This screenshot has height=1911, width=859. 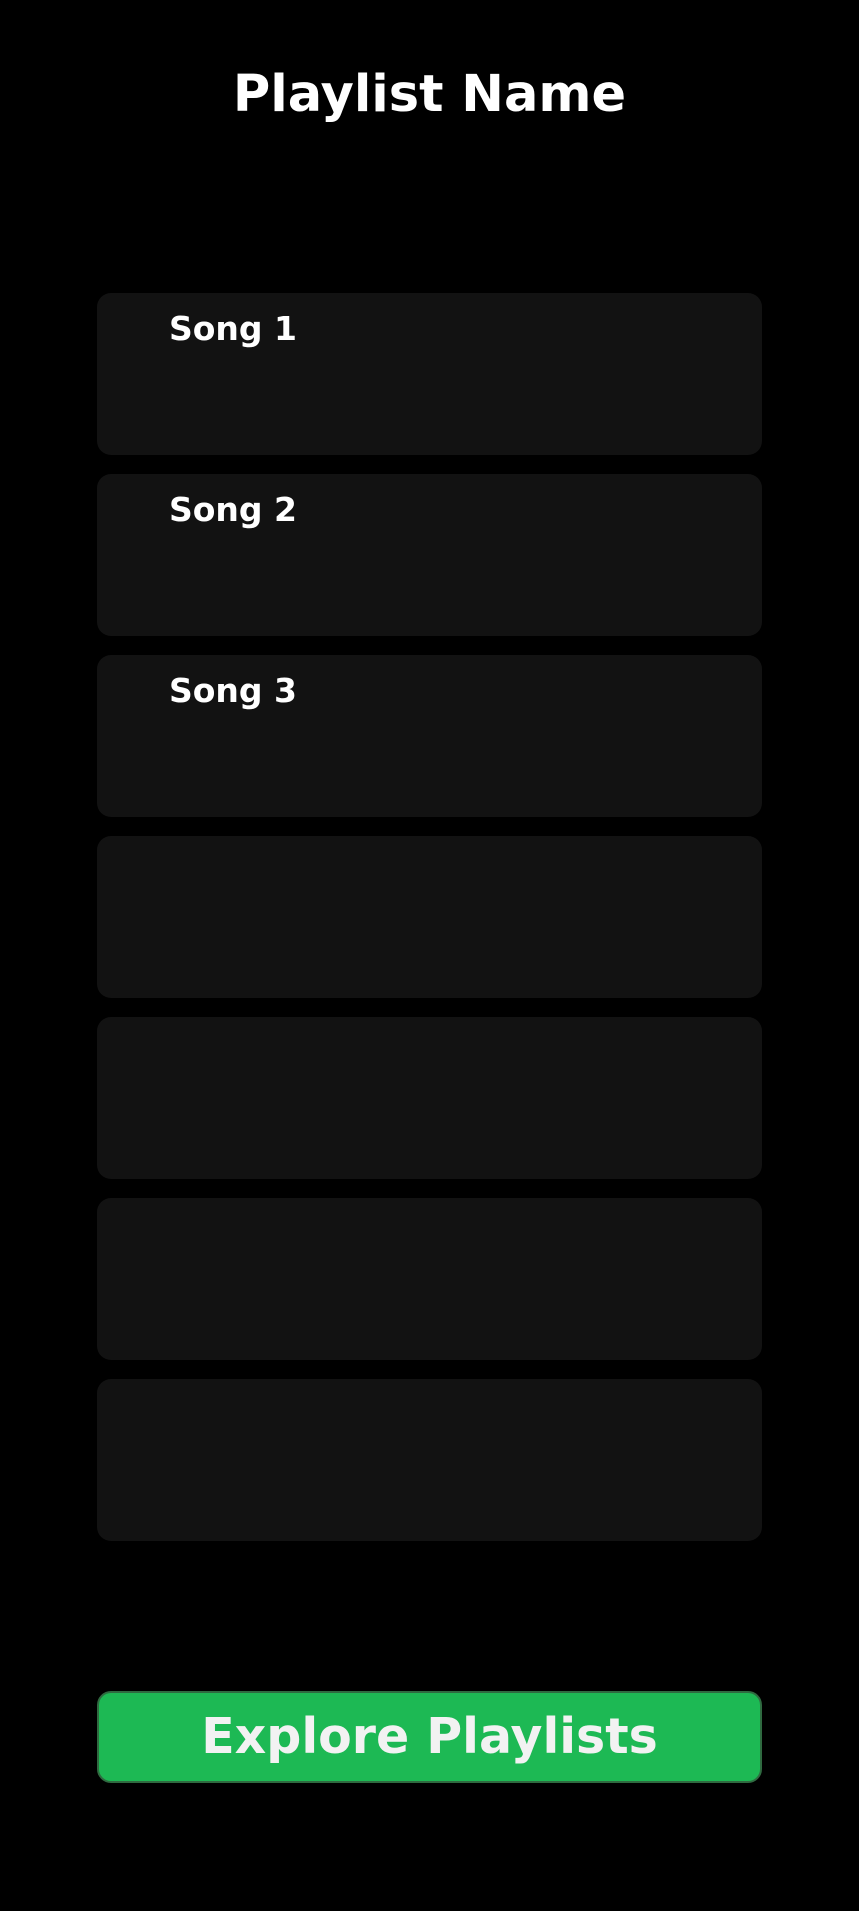 What do you see at coordinates (429, 1737) in the screenshot?
I see `explore-playlists-button: Explore Playlists` at bounding box center [429, 1737].